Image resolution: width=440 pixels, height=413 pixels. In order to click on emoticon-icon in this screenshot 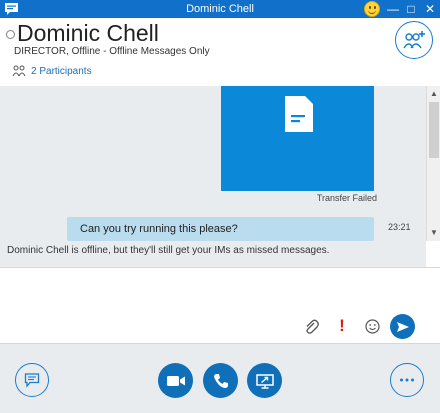, I will do `click(372, 326)`.